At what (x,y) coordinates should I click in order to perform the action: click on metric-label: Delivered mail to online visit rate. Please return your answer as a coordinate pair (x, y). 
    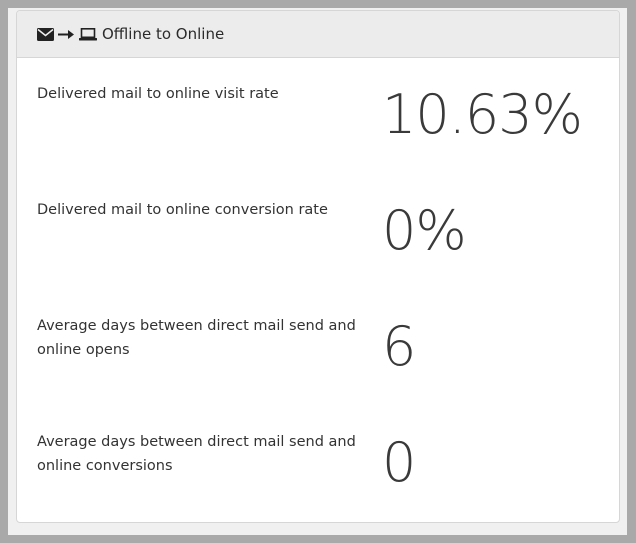
    Looking at the image, I should click on (158, 94).